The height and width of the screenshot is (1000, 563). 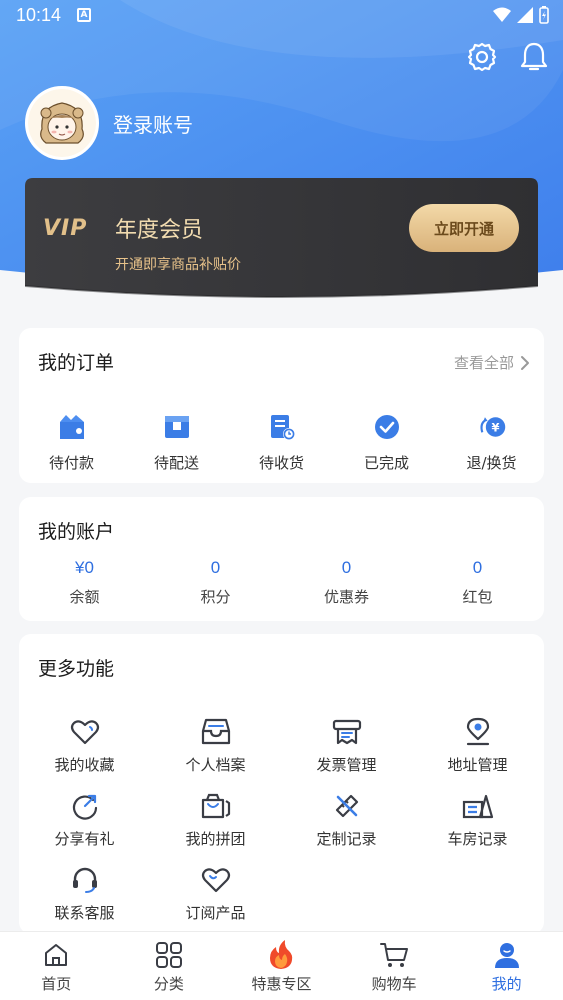 I want to click on function-favorites: 我的收藏, so click(x=84, y=748).